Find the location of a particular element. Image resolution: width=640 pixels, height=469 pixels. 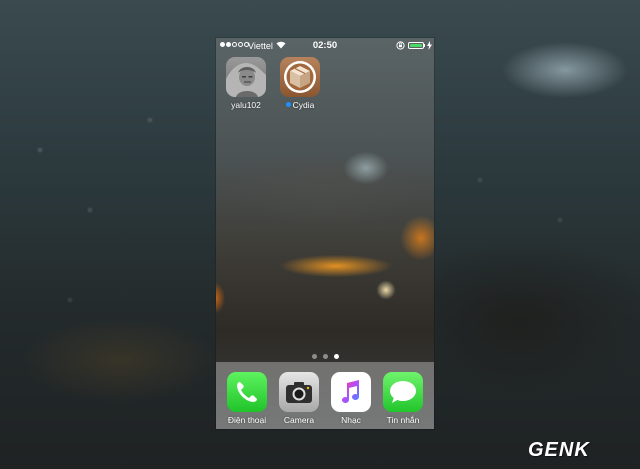

app-yalu102: yalu102 is located at coordinates (246, 83).